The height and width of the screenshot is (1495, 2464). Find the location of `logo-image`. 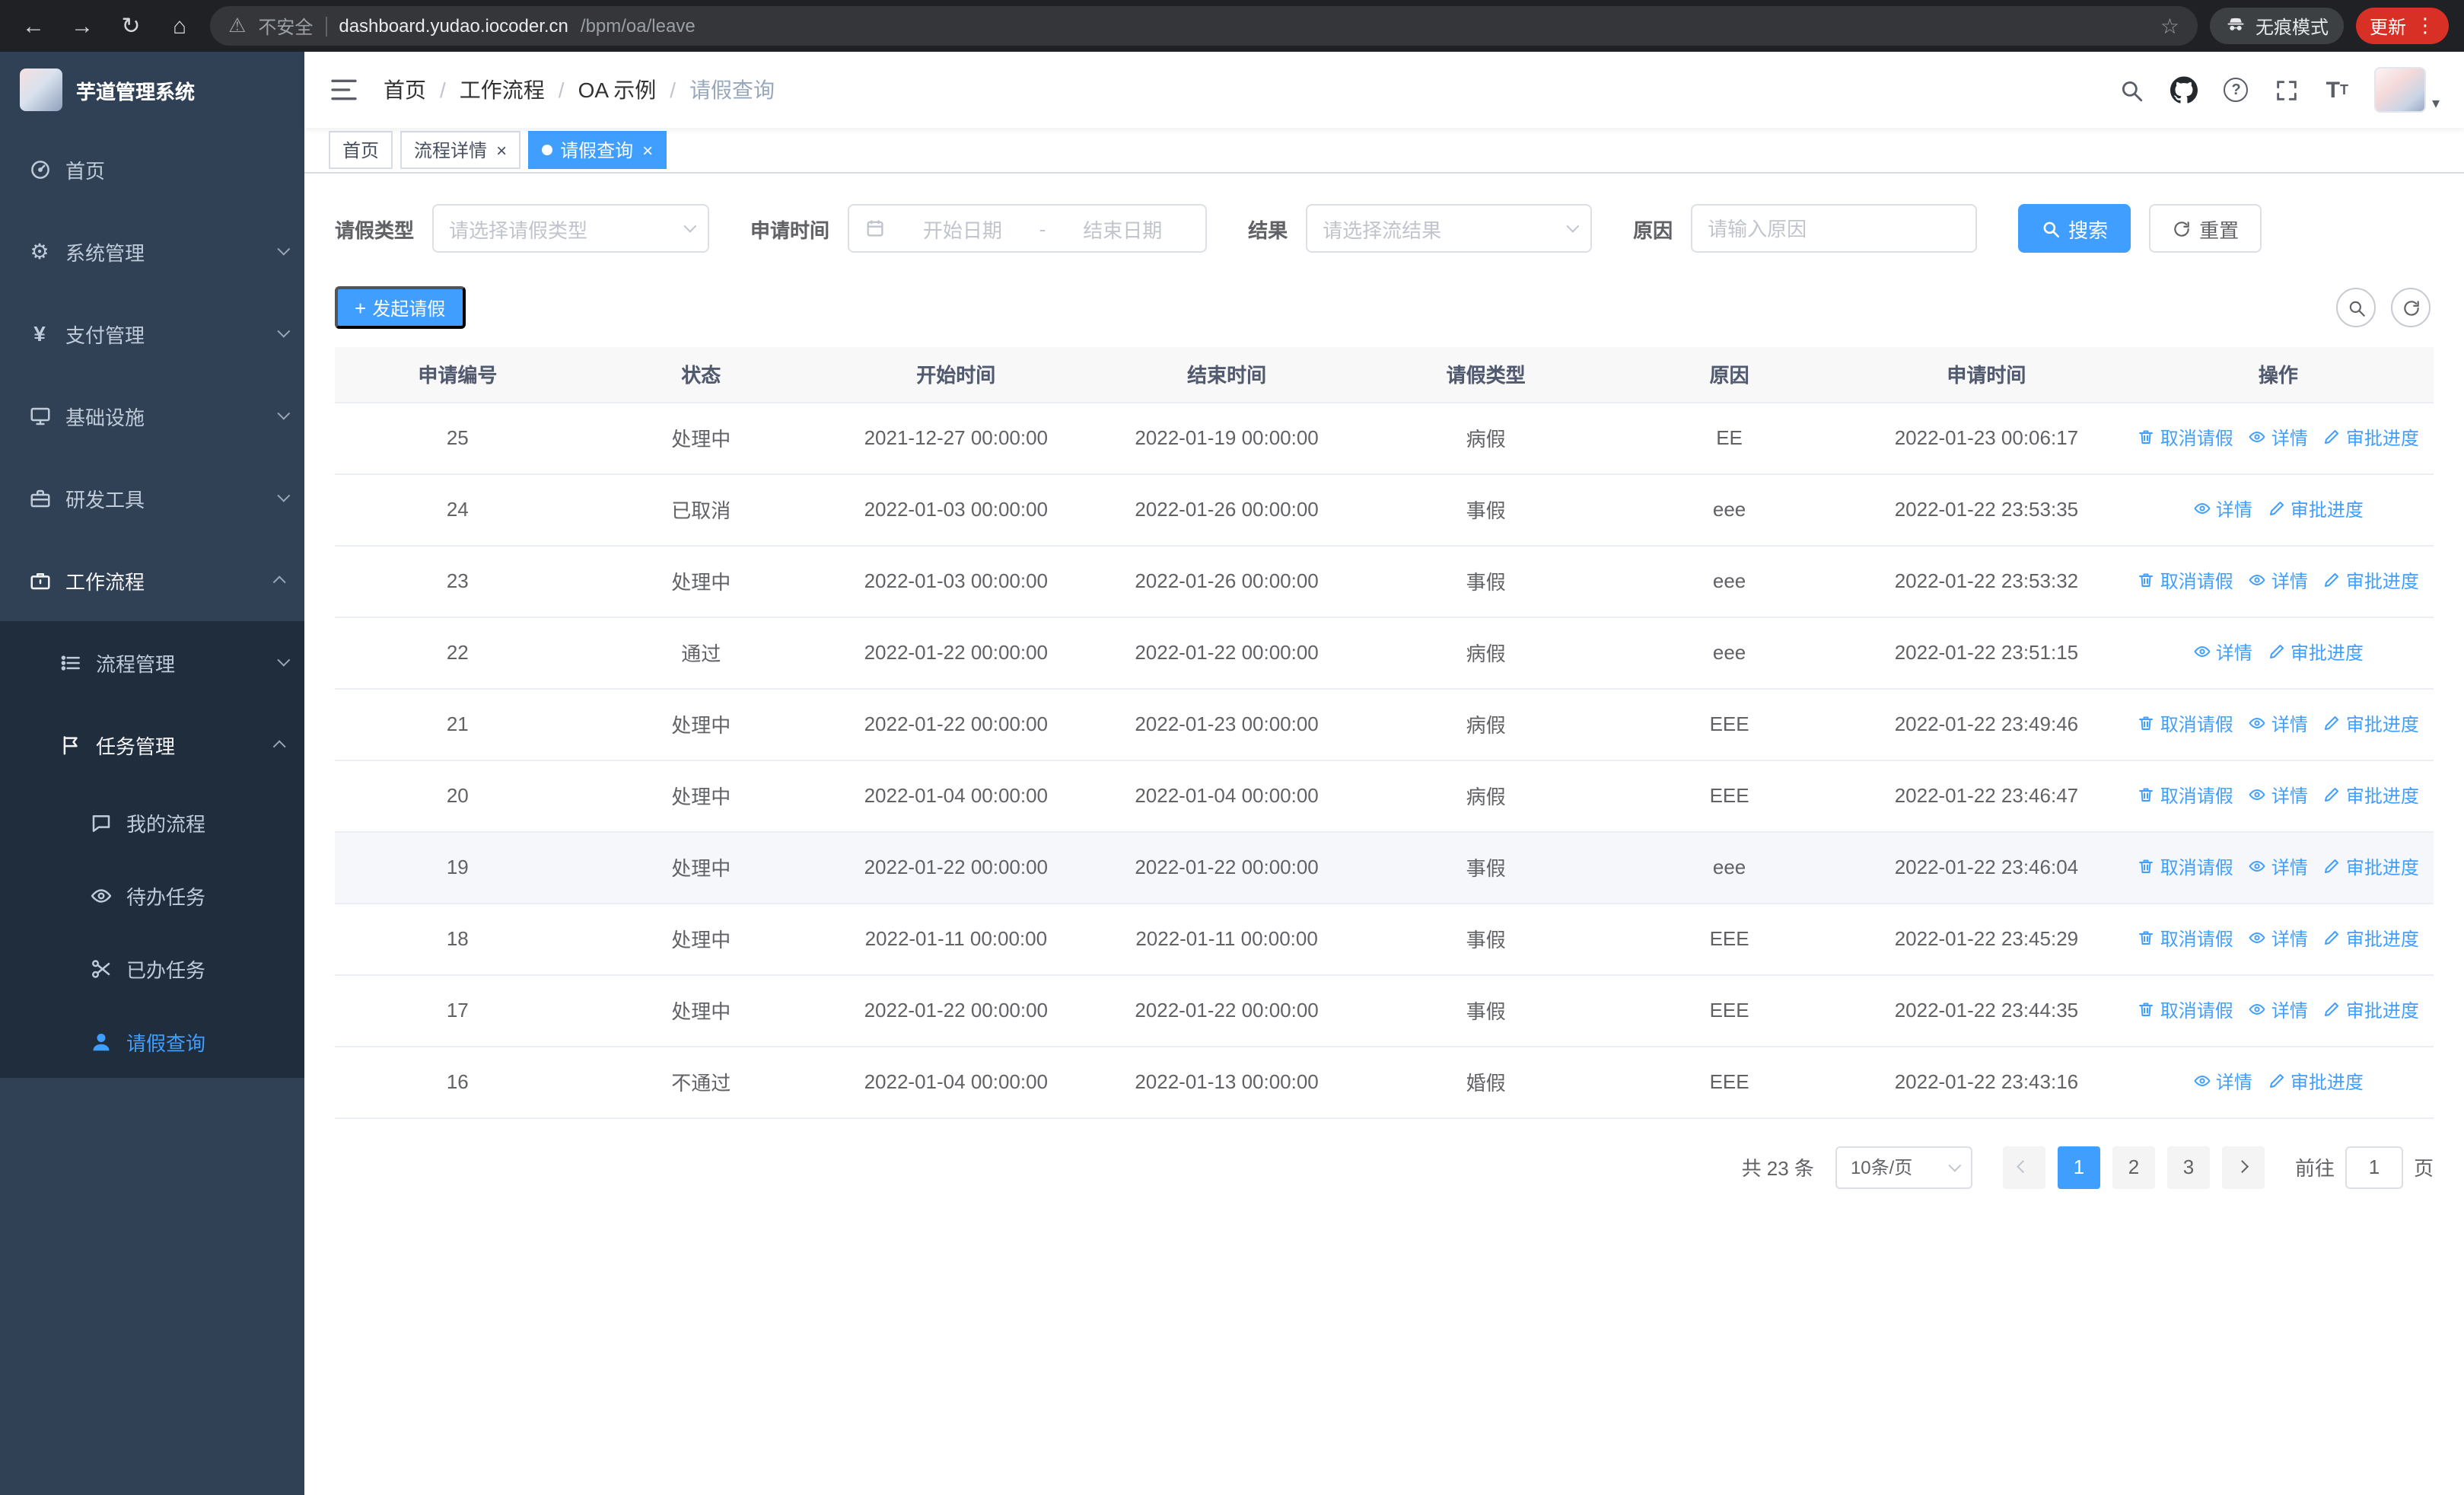

logo-image is located at coordinates (41, 90).